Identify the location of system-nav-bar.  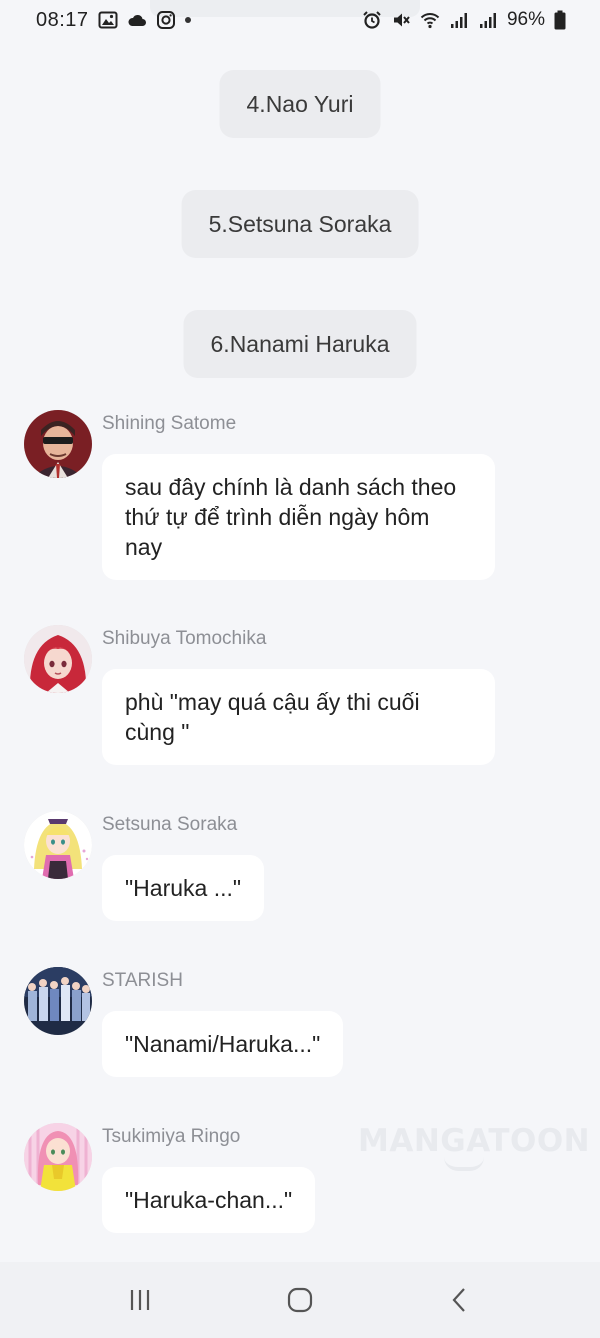
(300, 1300).